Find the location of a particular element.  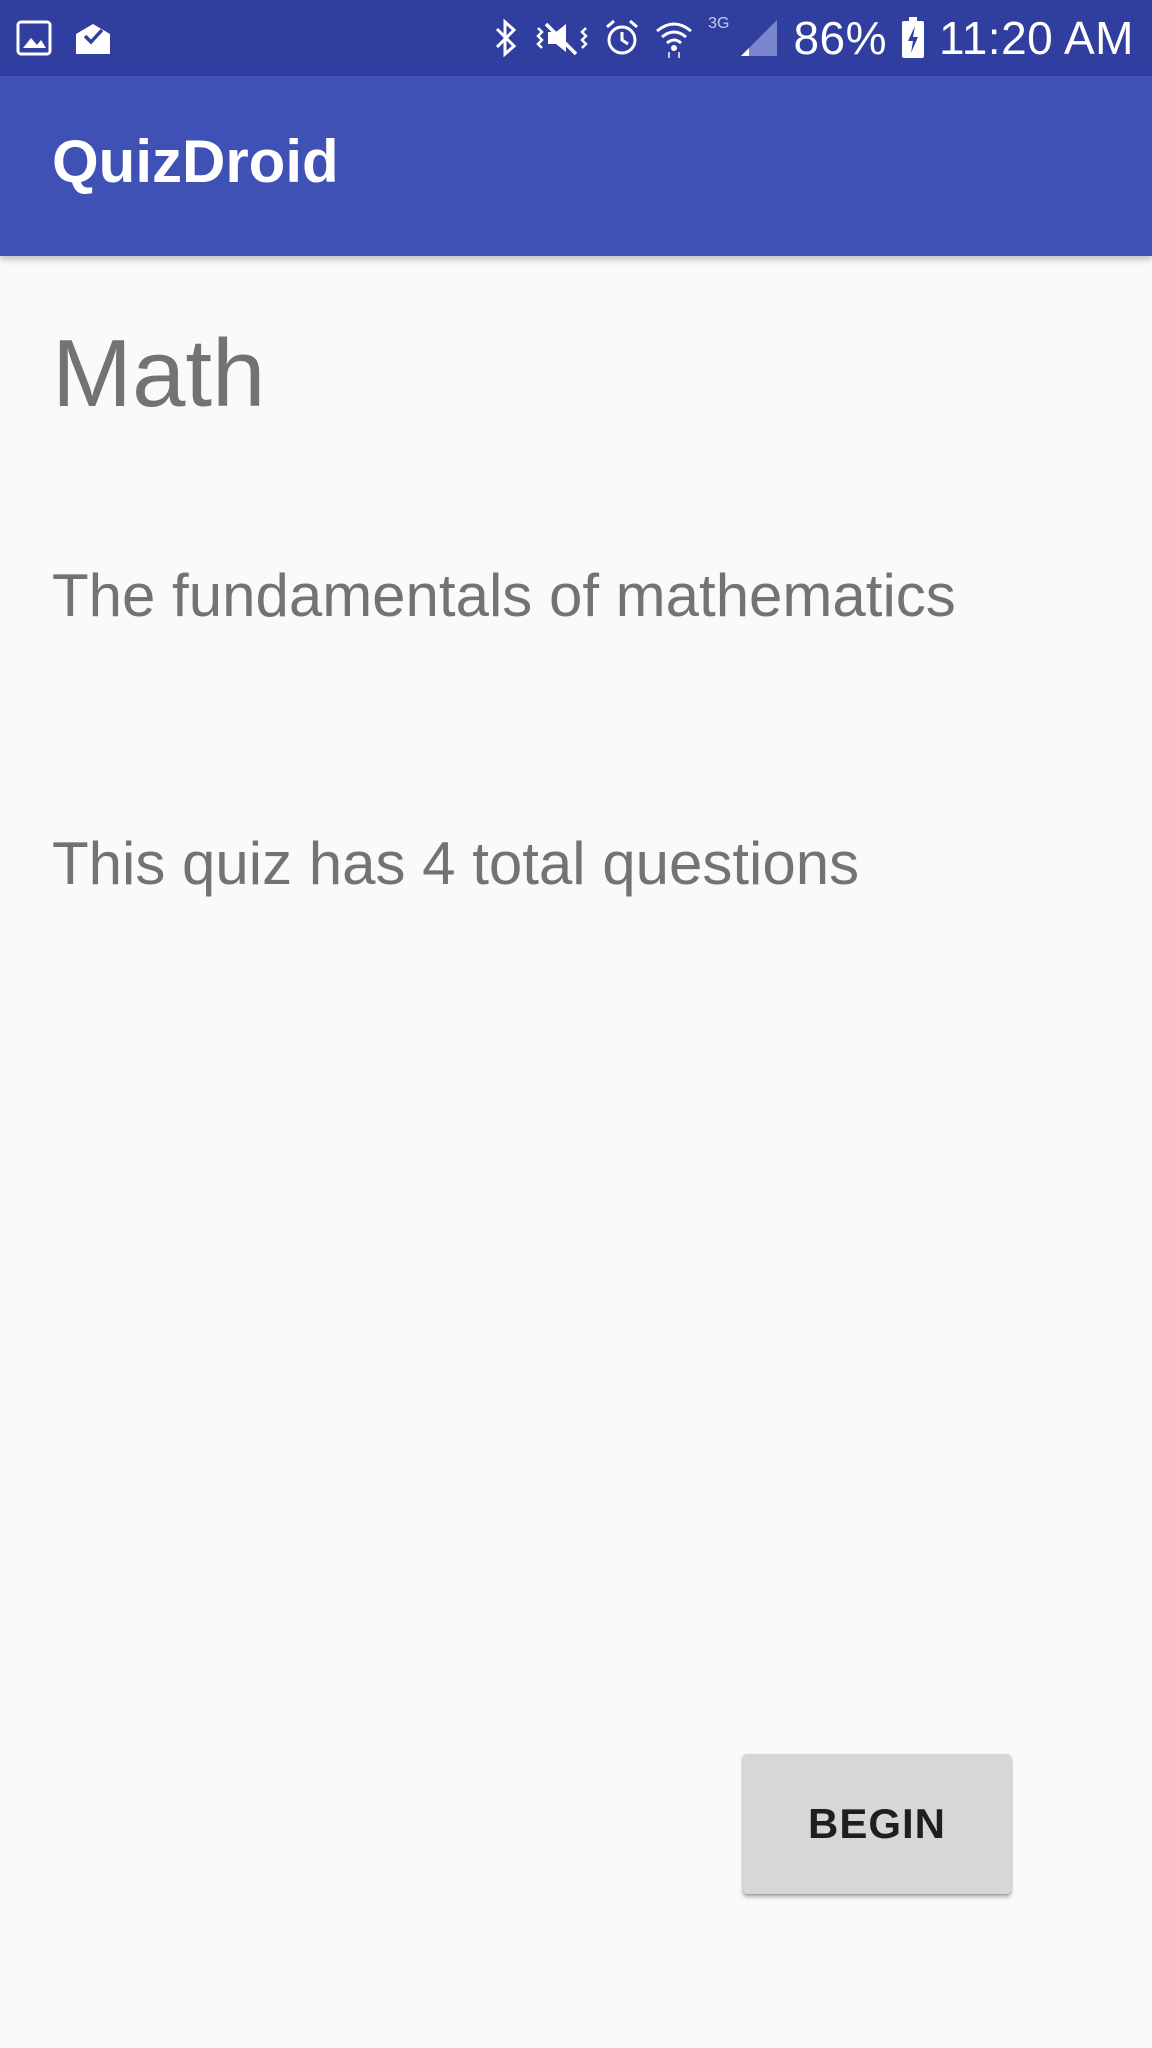

quiz-description: The fundamentals of mathematics is located at coordinates (504, 595).